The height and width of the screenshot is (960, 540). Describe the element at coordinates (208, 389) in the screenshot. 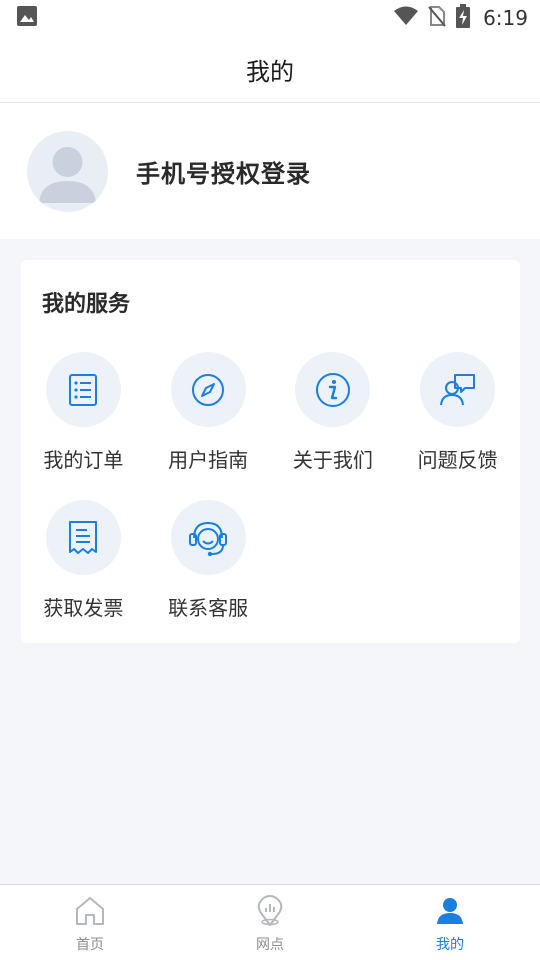

I see `compass-icon` at that location.